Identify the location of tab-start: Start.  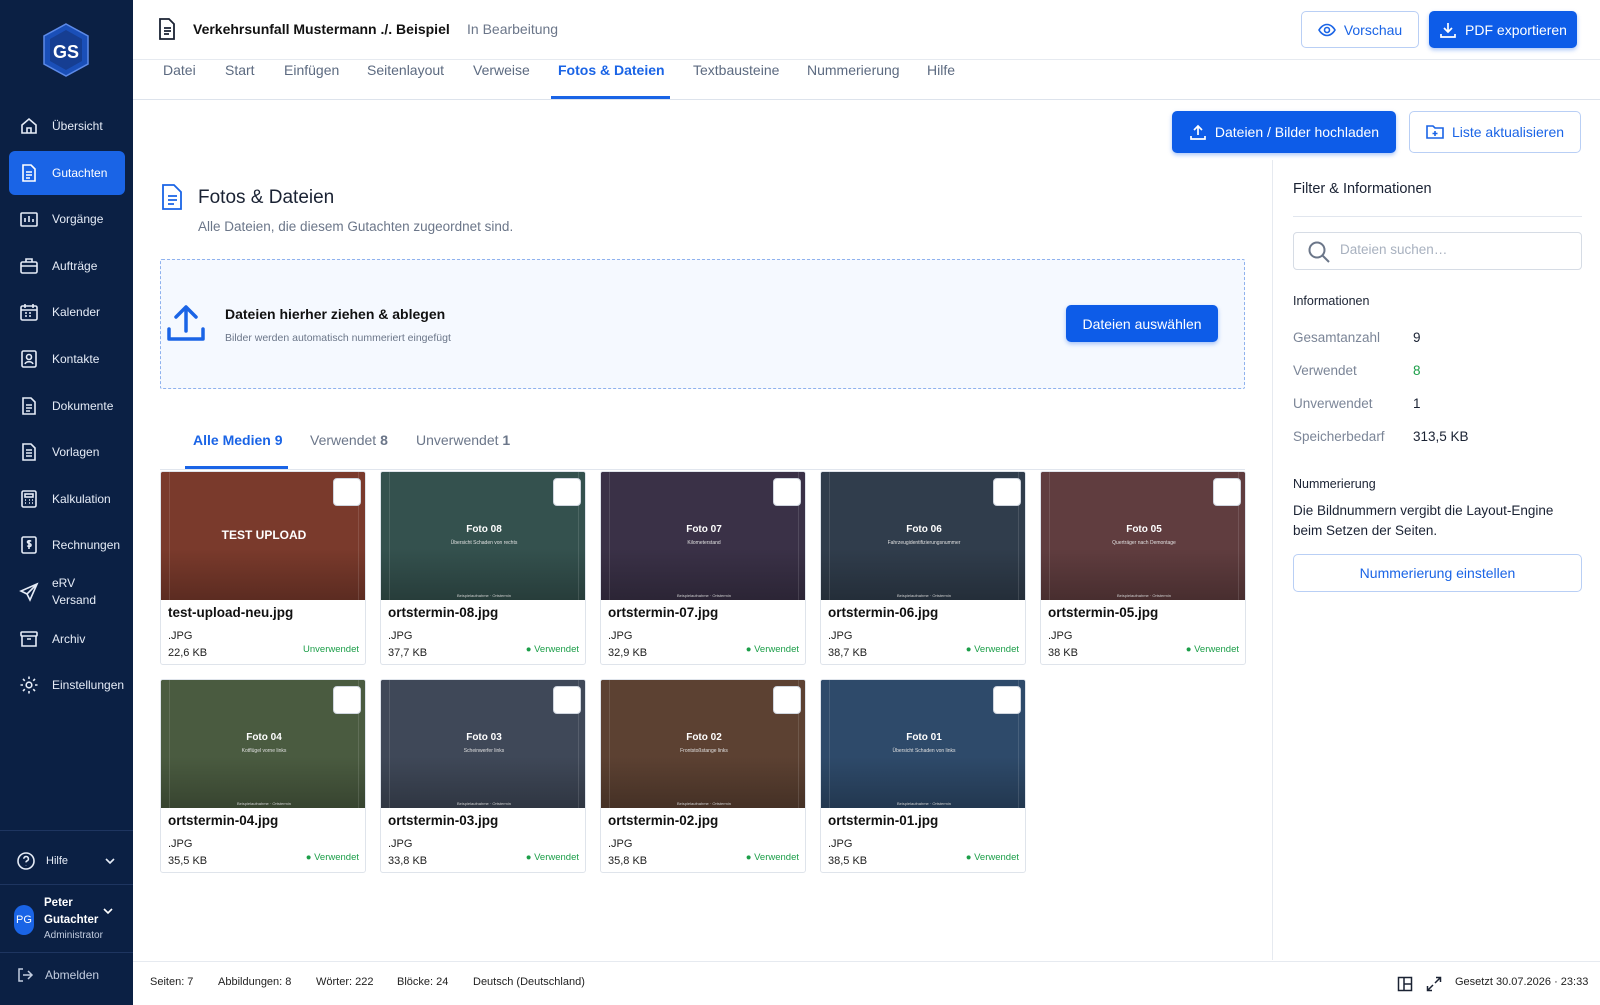
(240, 70).